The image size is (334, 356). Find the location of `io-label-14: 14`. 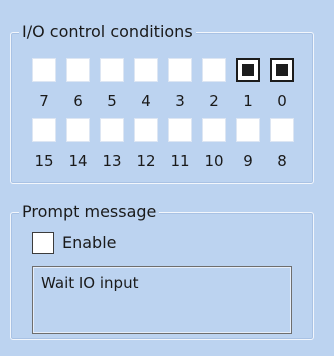

io-label-14: 14 is located at coordinates (78, 161).